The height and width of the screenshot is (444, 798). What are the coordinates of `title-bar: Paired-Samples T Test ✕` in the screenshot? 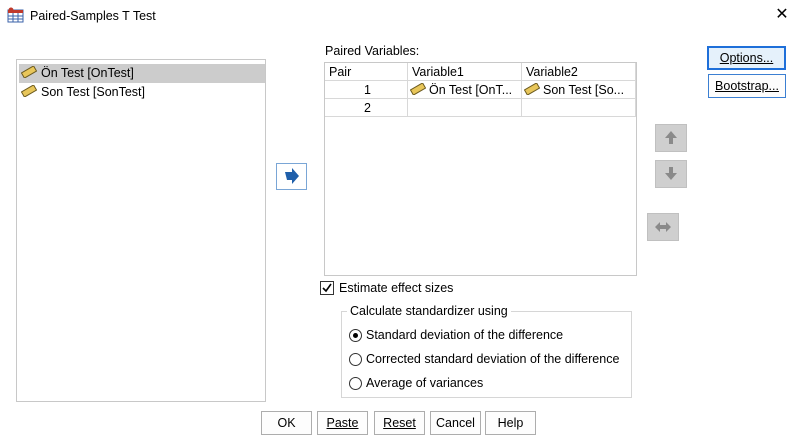 It's located at (399, 16).